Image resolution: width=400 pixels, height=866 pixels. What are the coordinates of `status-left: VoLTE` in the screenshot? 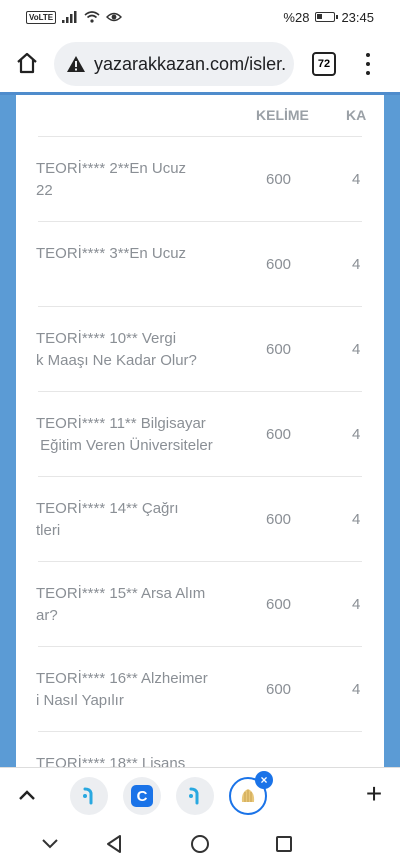 It's located at (74, 17).